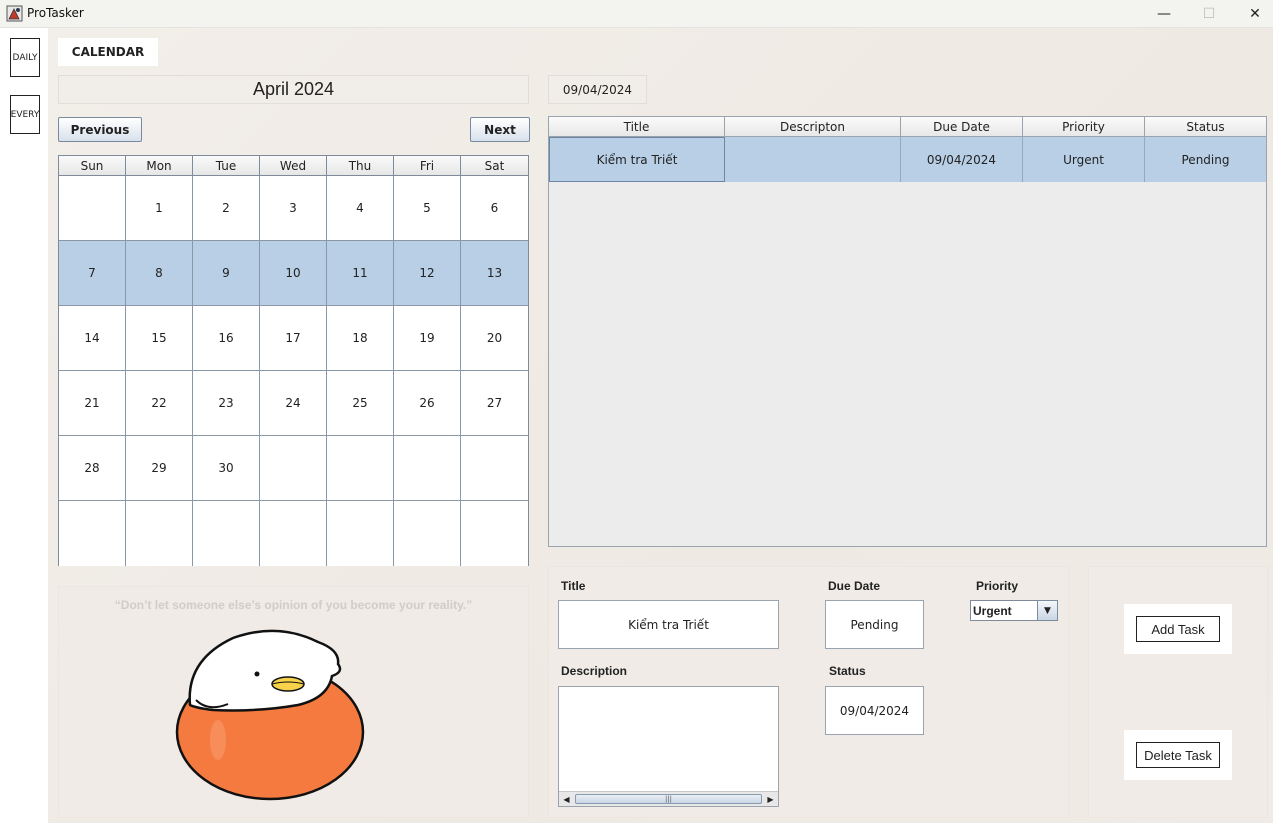 The width and height of the screenshot is (1273, 823). Describe the element at coordinates (494, 273) in the screenshot. I see `calendar-day: 13` at that location.